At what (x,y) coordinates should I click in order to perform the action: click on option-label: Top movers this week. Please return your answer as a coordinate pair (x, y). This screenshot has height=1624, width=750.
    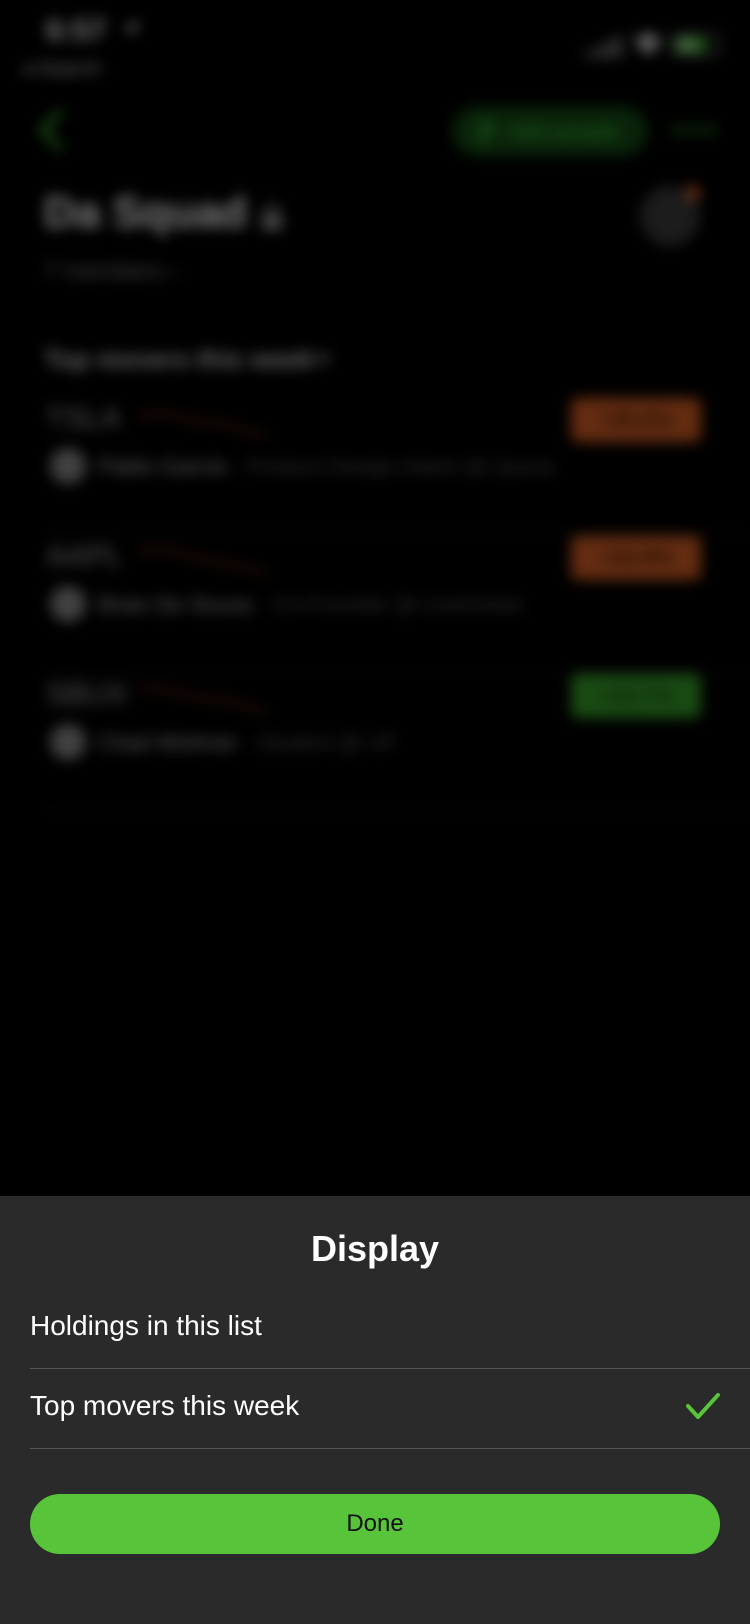
    Looking at the image, I should click on (165, 1405).